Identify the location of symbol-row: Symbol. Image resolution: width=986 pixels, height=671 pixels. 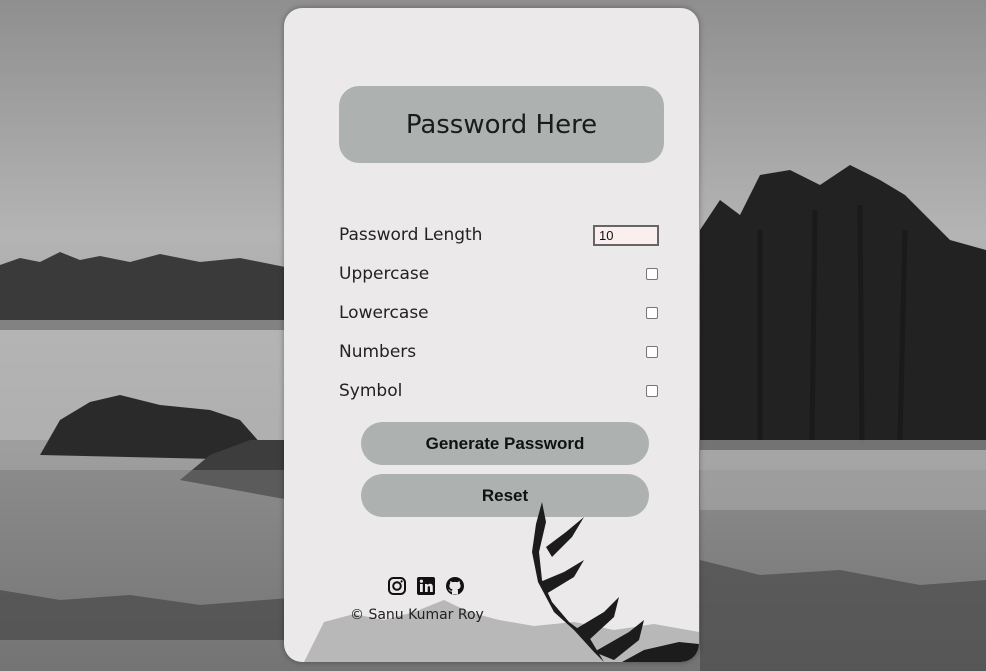
(499, 391).